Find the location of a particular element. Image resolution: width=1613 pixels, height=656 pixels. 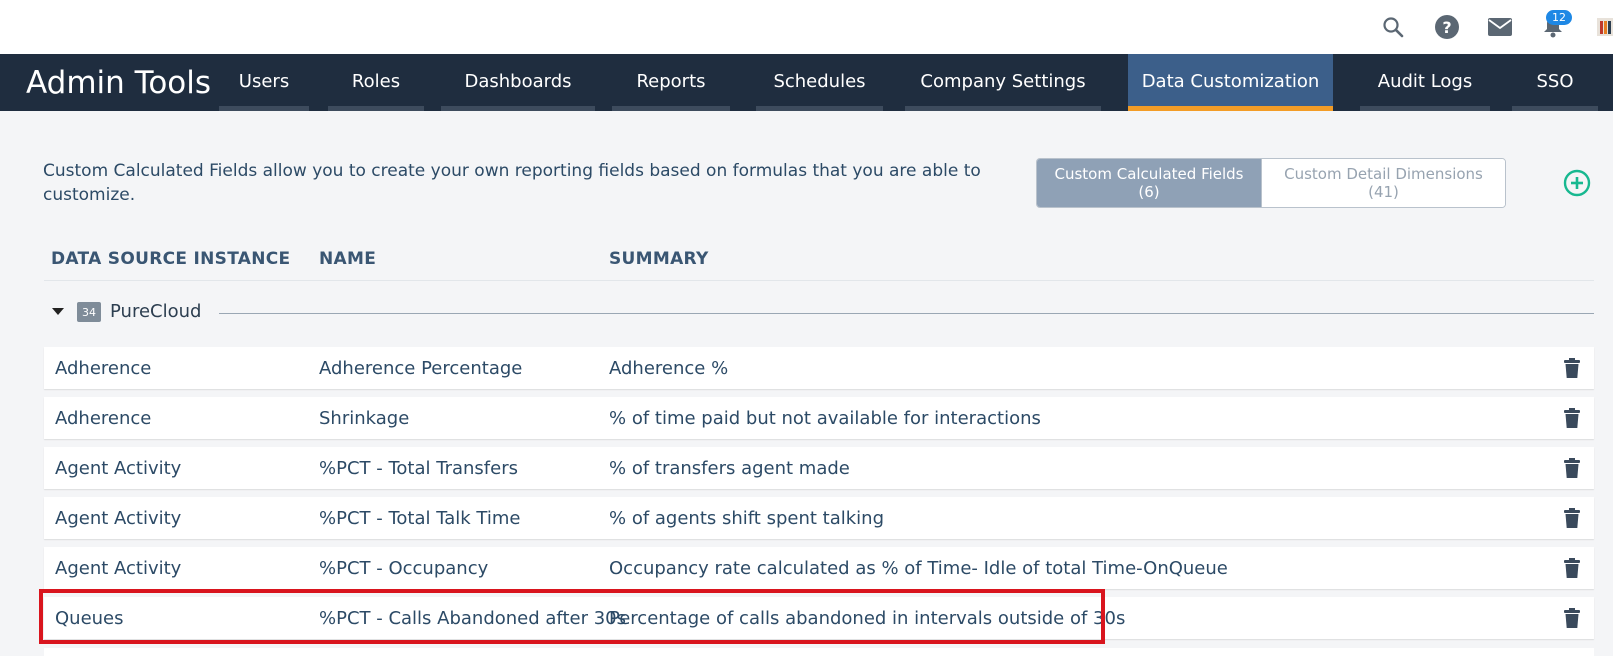

table-row-partial is located at coordinates (819, 652).